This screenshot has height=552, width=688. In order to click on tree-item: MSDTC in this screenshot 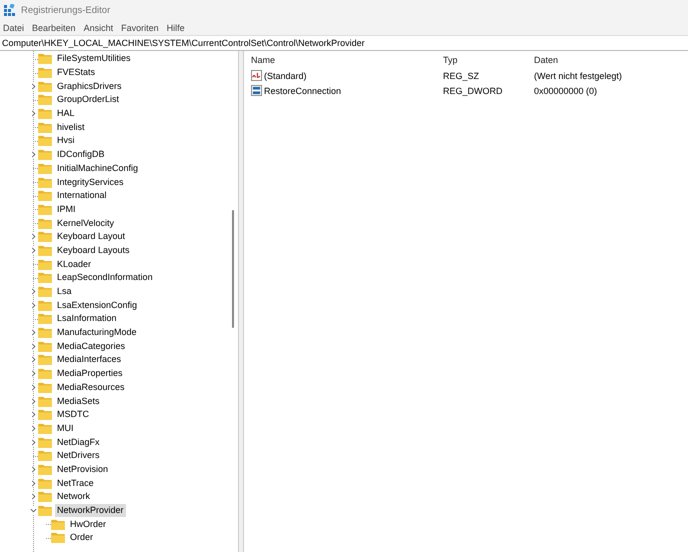, I will do `click(73, 415)`.